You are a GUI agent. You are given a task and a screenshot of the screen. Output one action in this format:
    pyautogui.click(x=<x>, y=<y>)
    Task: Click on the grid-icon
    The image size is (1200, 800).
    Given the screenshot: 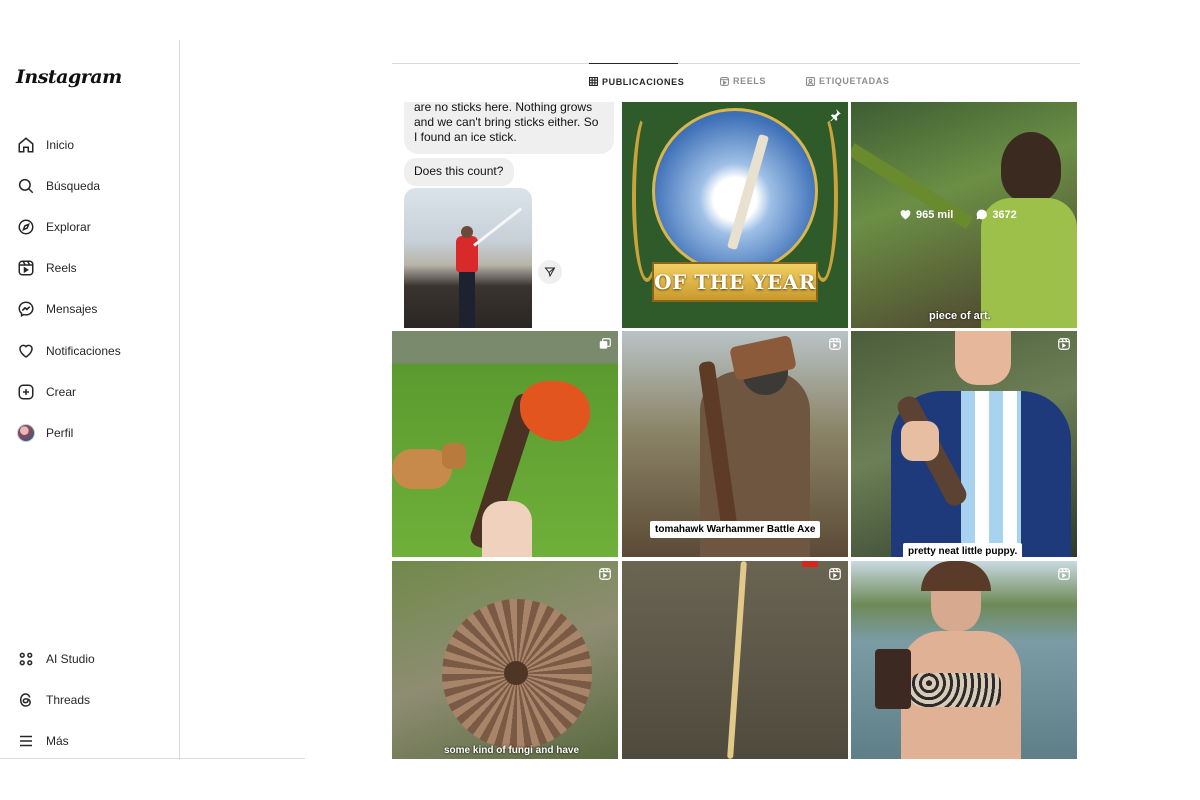 What is the action you would take?
    pyautogui.click(x=594, y=82)
    